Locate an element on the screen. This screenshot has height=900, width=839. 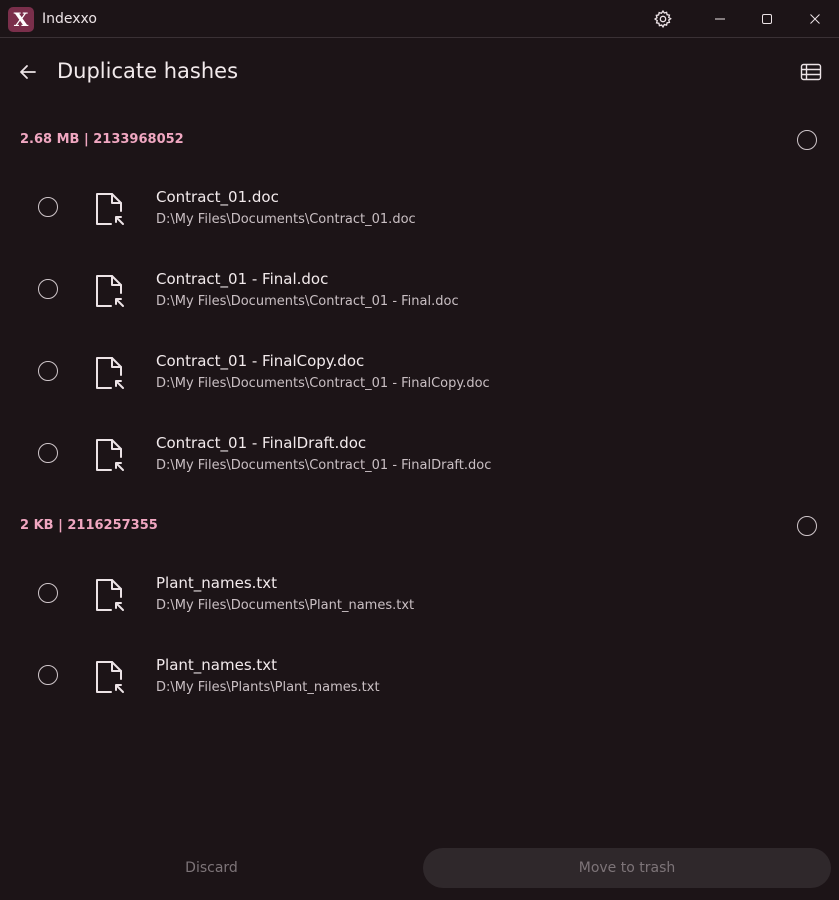
minimize-button is located at coordinates (720, 19).